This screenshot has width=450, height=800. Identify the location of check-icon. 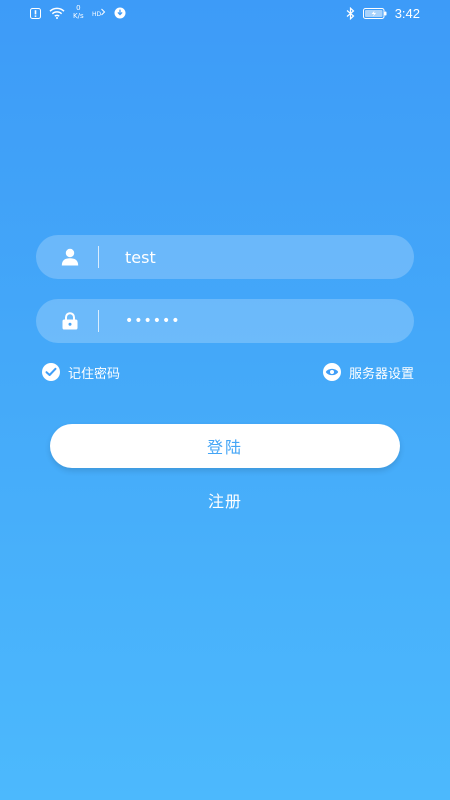
(51, 372).